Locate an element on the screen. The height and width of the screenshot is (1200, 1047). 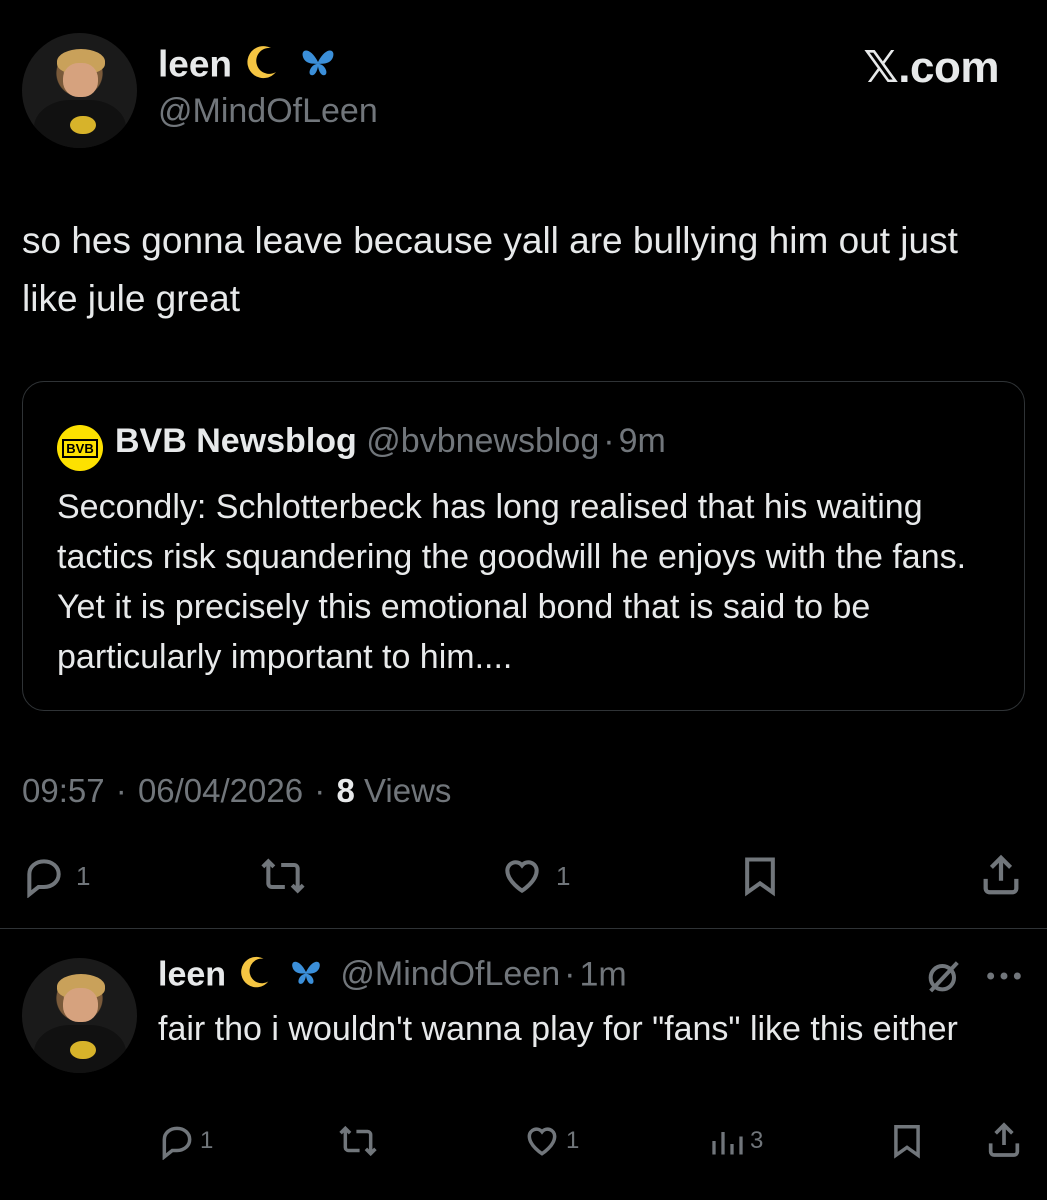
reply-retweet-button is located at coordinates (358, 1141).